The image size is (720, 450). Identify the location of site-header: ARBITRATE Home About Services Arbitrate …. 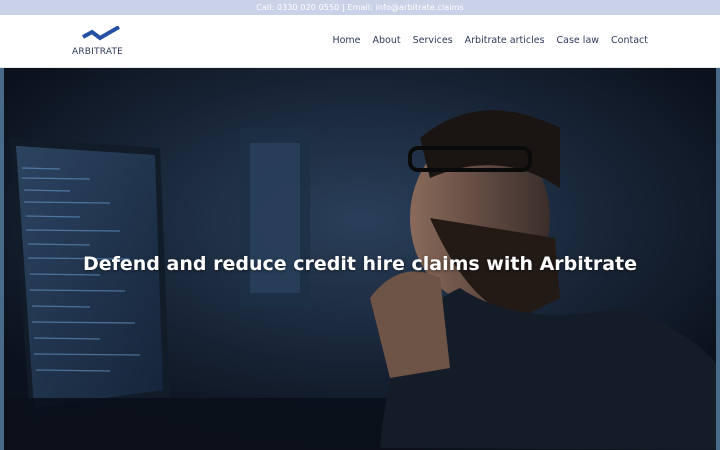
(360, 41).